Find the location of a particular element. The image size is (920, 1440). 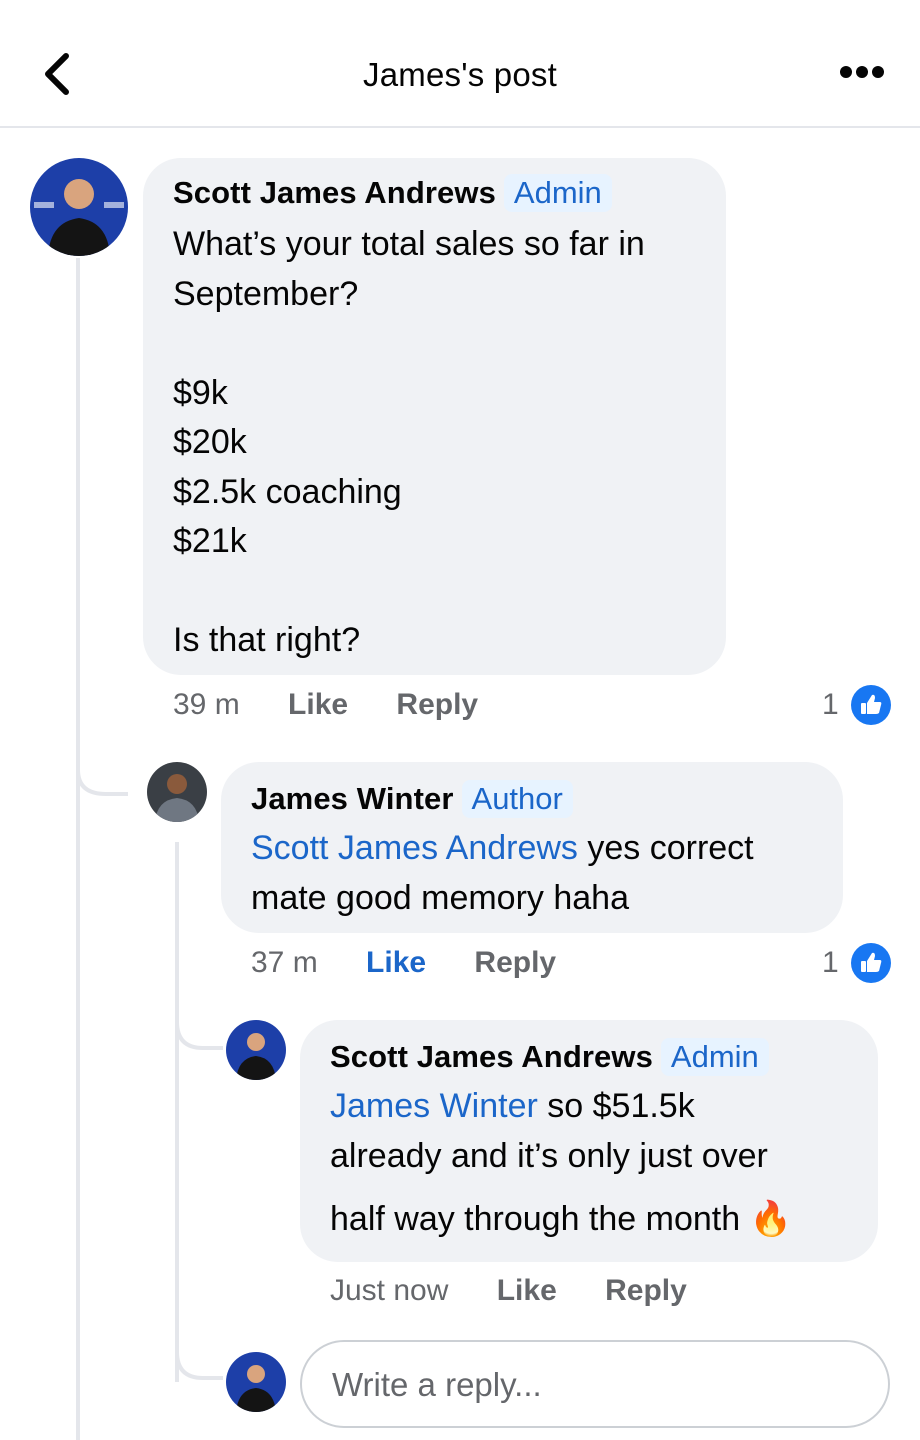

comment-time: 39 m is located at coordinates (206, 704).